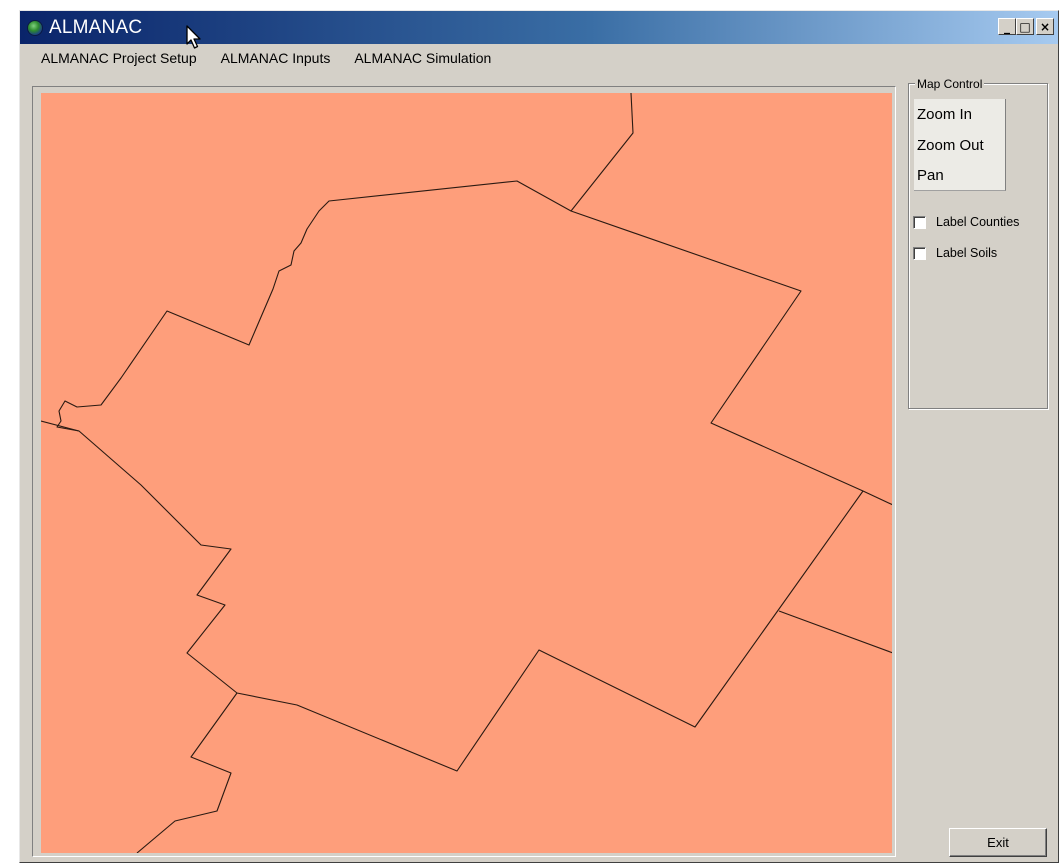  I want to click on menu-inputs: ALMANAC Inputs, so click(276, 58).